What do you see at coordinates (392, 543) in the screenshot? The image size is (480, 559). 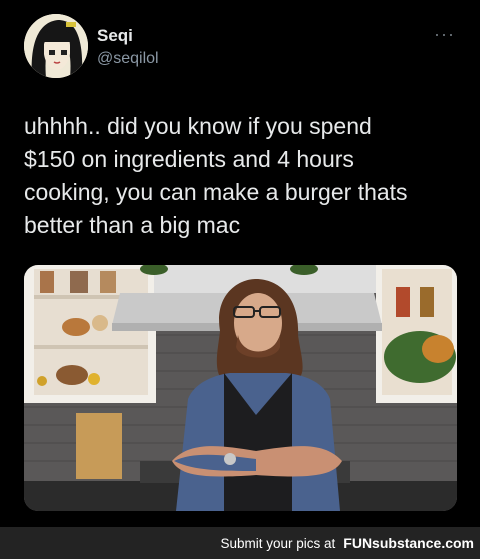 I see `brand-name: FUNsubstance` at bounding box center [392, 543].